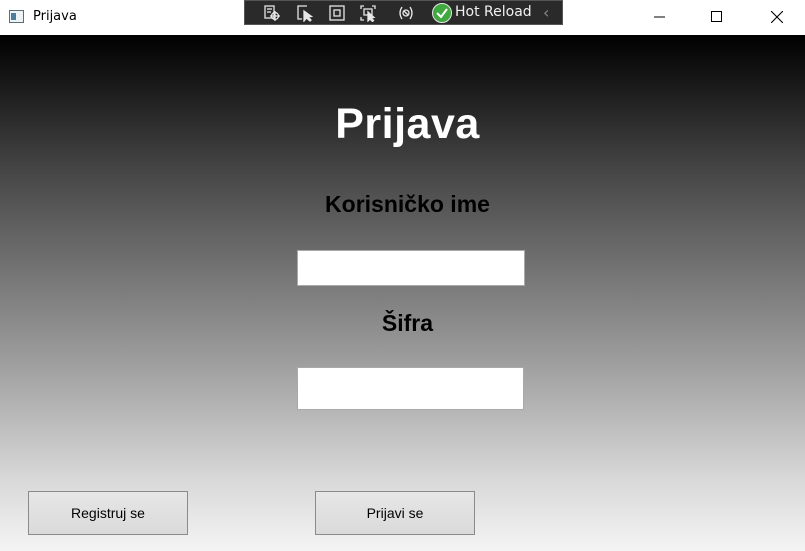  What do you see at coordinates (660, 17) in the screenshot?
I see `minimize-button` at bounding box center [660, 17].